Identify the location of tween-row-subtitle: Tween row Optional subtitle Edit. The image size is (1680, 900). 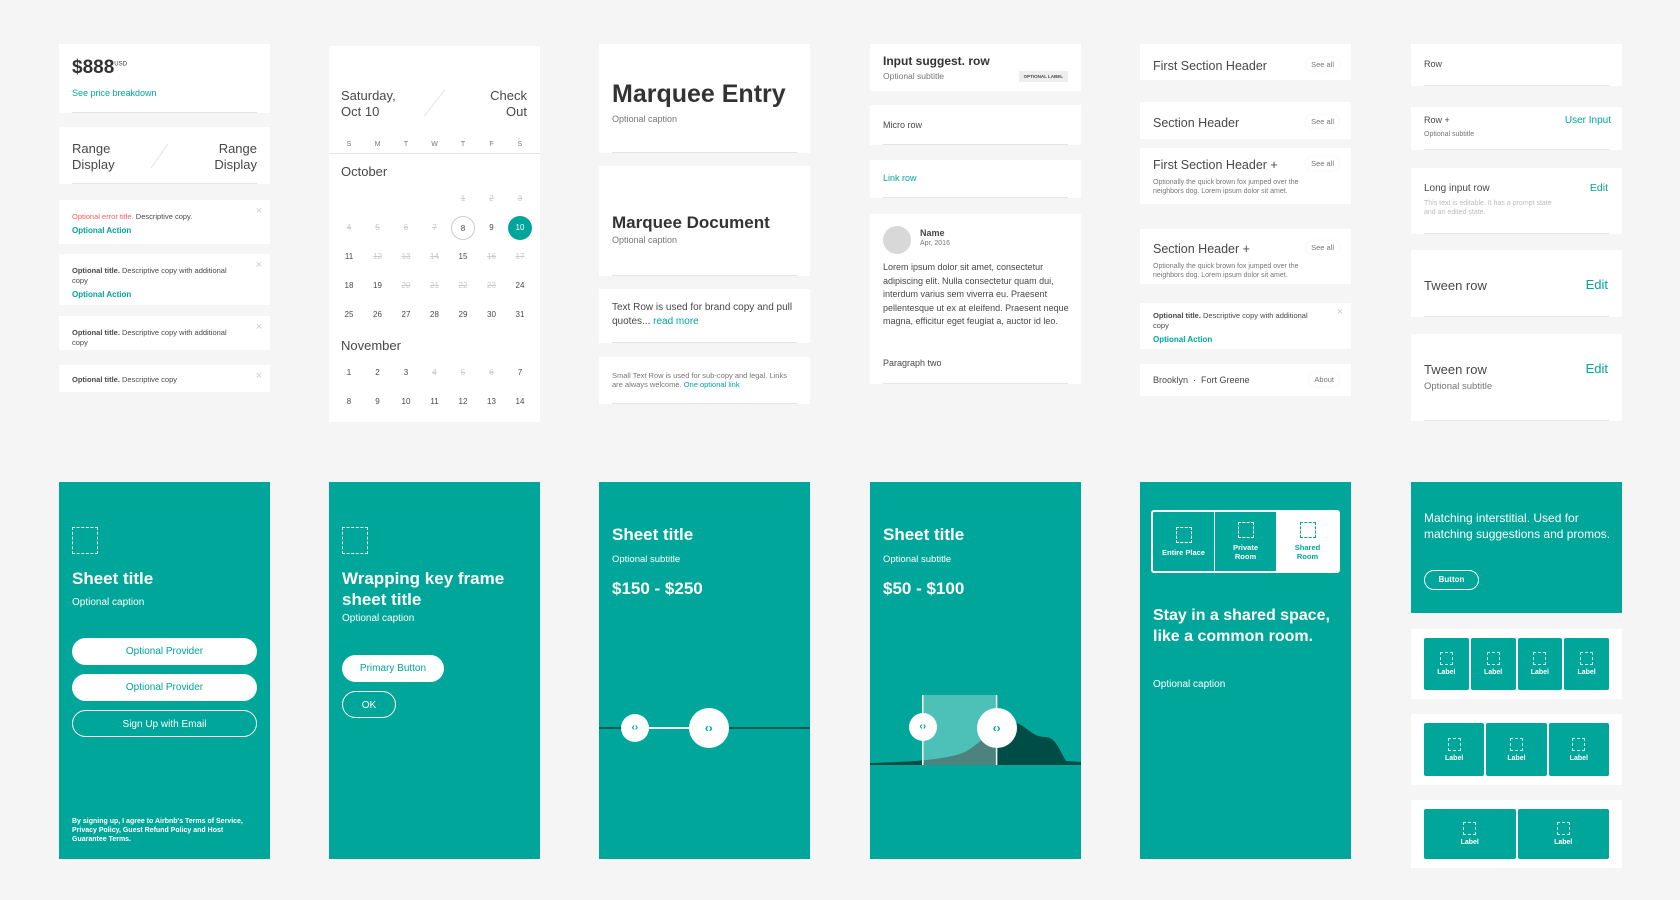
(1516, 377).